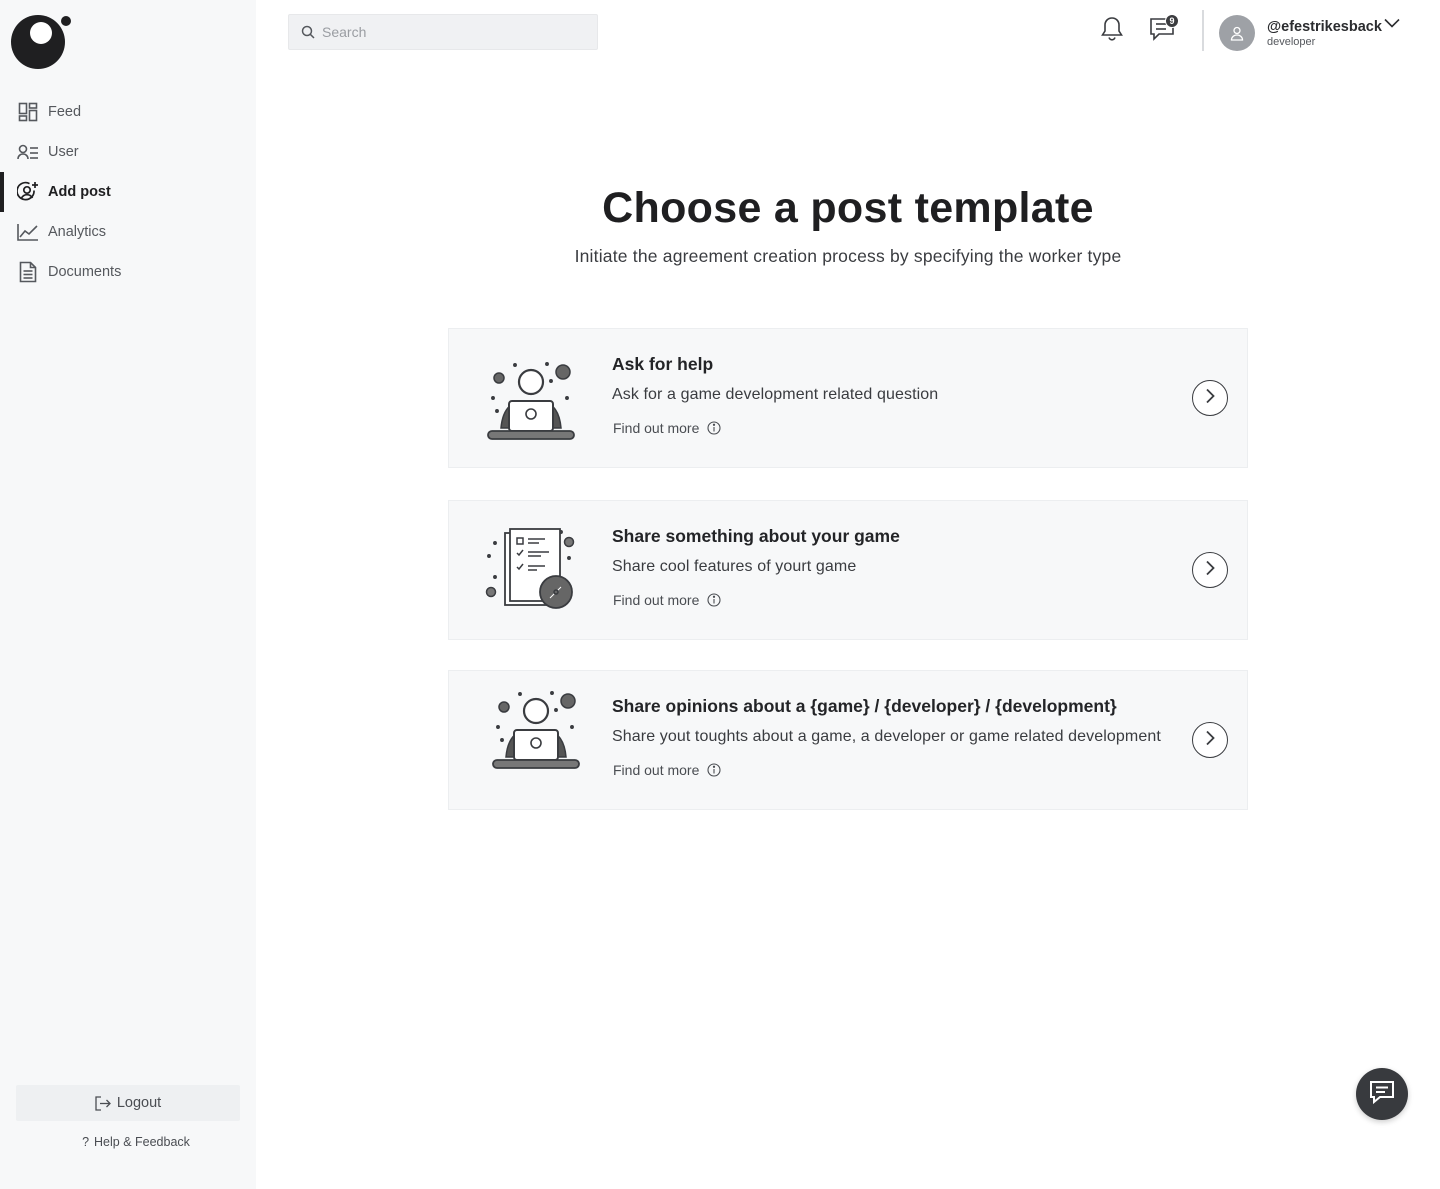  What do you see at coordinates (103, 1103) in the screenshot?
I see `logout-icon` at bounding box center [103, 1103].